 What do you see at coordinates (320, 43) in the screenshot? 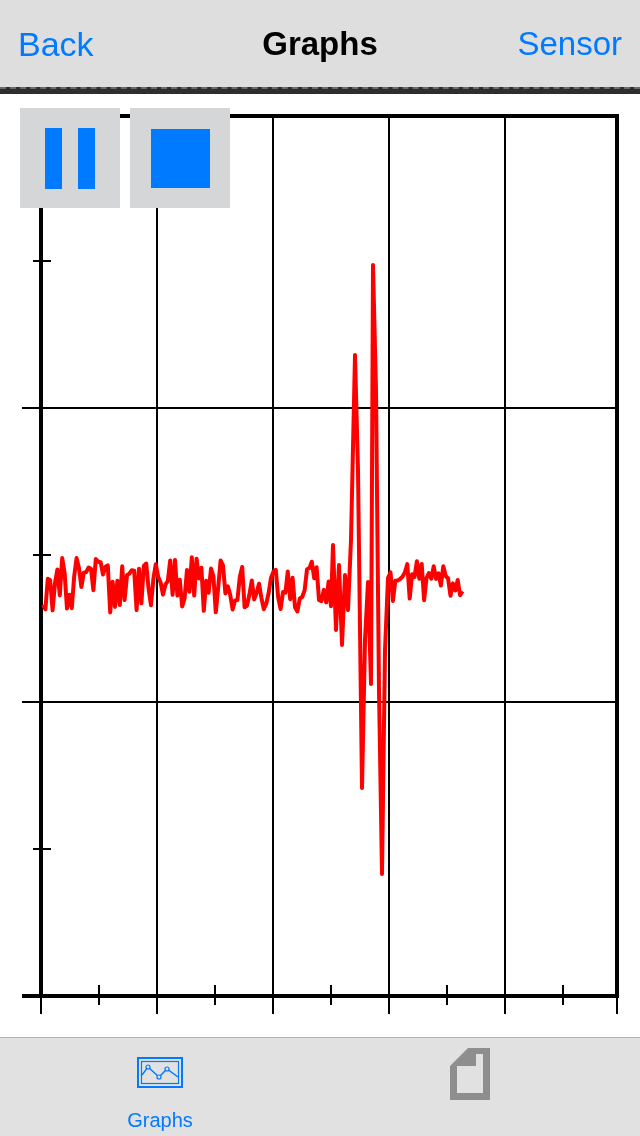
I see `screen-title: Graphs` at bounding box center [320, 43].